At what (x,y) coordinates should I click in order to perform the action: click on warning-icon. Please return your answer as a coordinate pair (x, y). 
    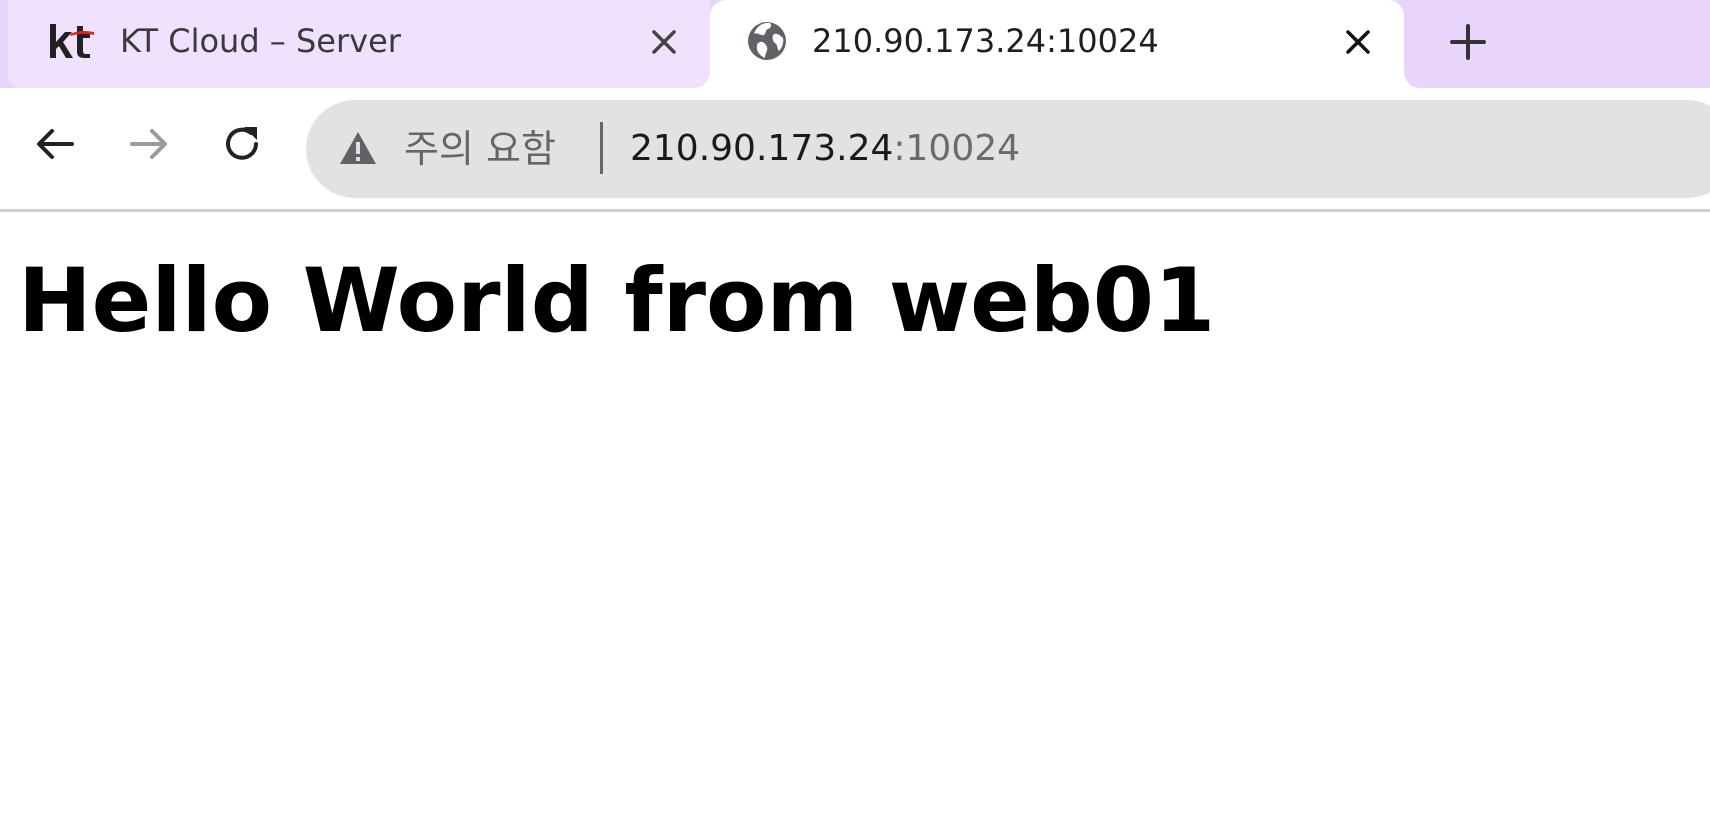
    Looking at the image, I should click on (358, 148).